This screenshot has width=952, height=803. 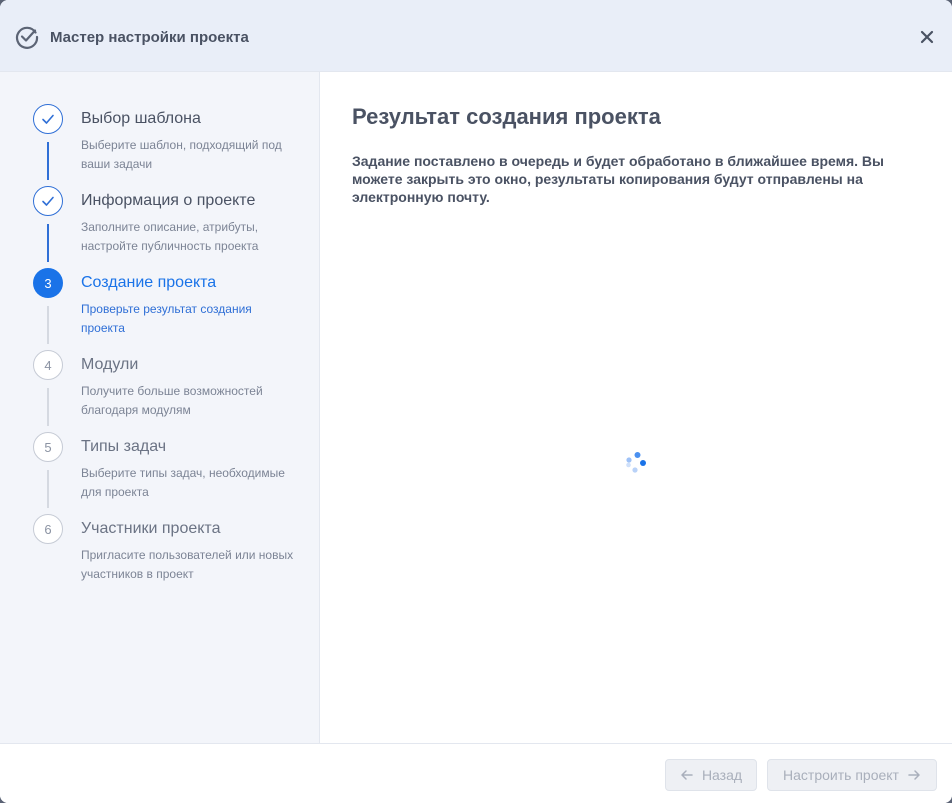 What do you see at coordinates (48, 365) in the screenshot?
I see `step-number-badge: 4` at bounding box center [48, 365].